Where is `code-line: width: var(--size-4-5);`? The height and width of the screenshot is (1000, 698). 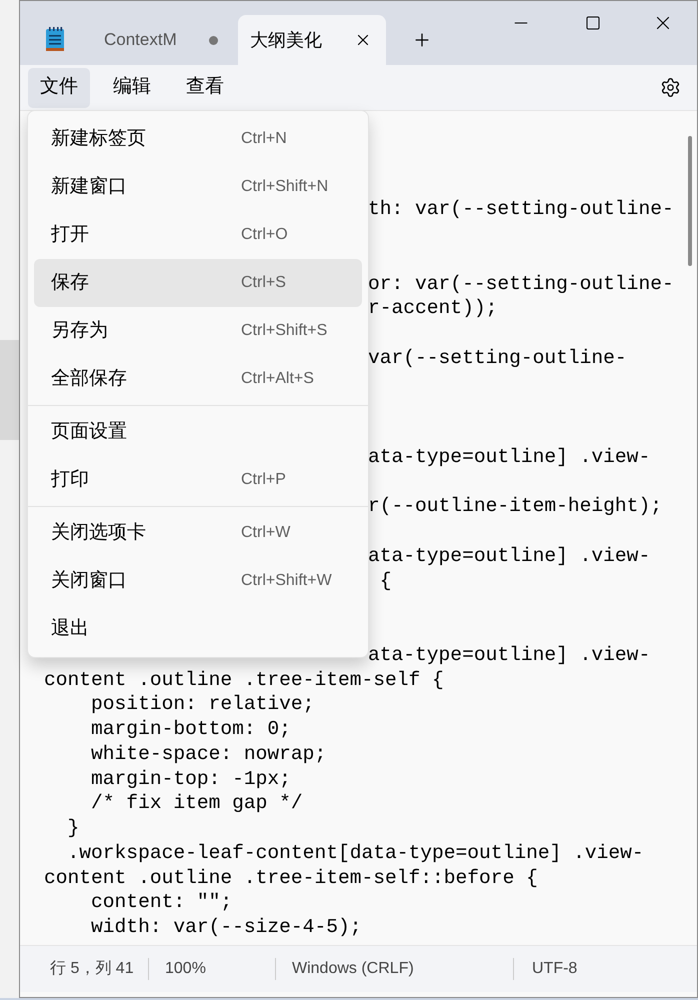
code-line: width: var(--size-4-5); is located at coordinates (226, 927).